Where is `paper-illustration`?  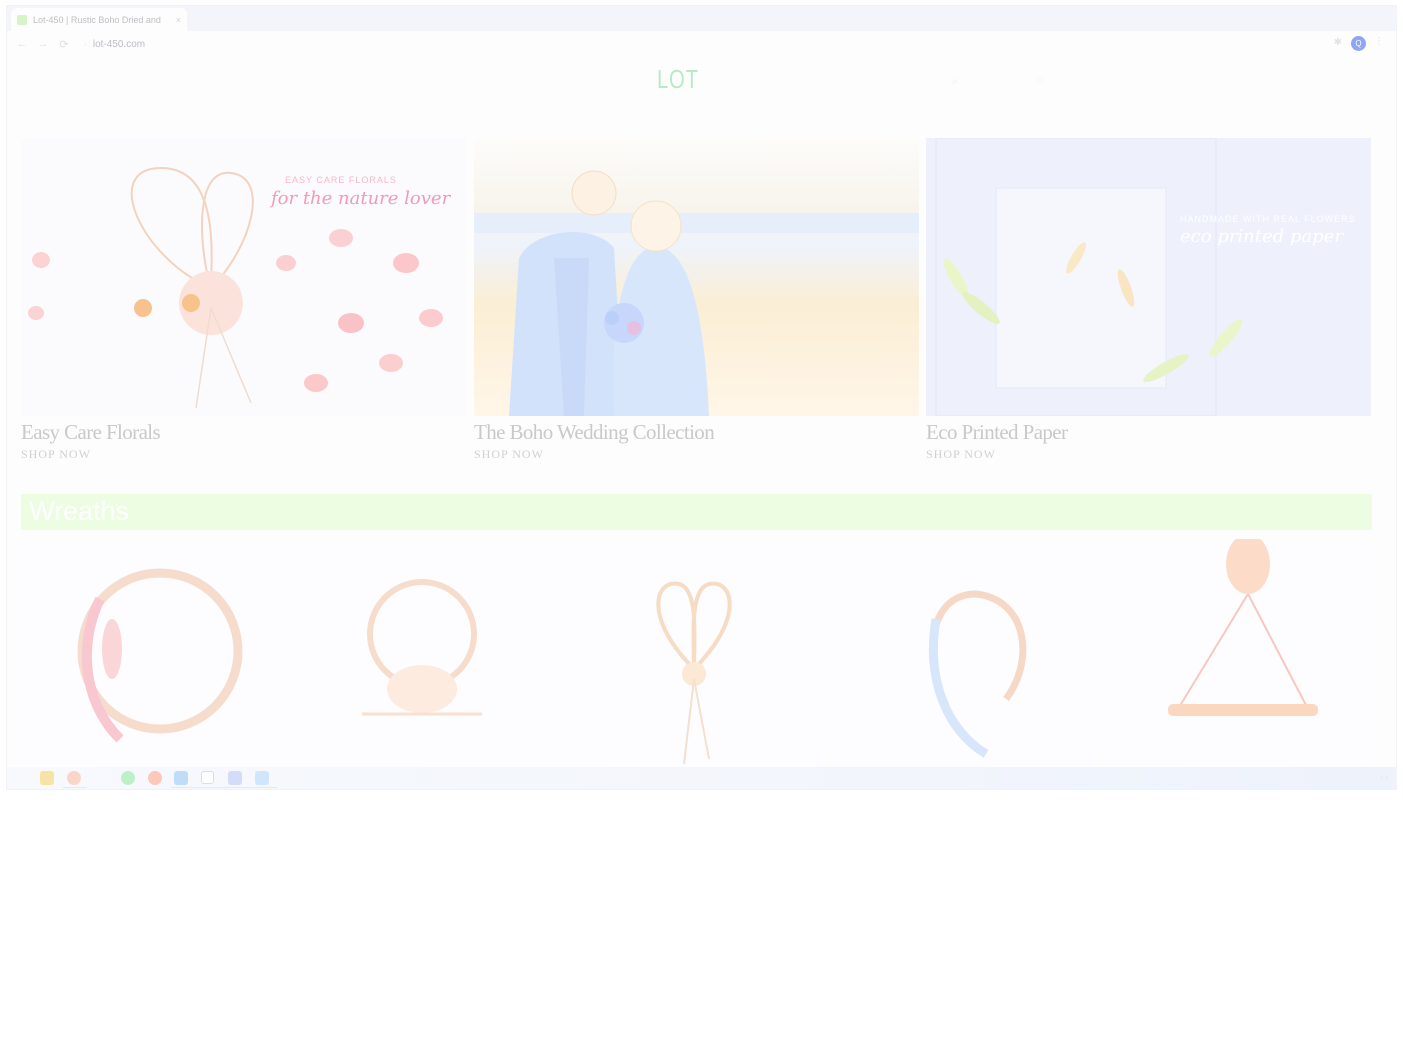 paper-illustration is located at coordinates (1089, 277).